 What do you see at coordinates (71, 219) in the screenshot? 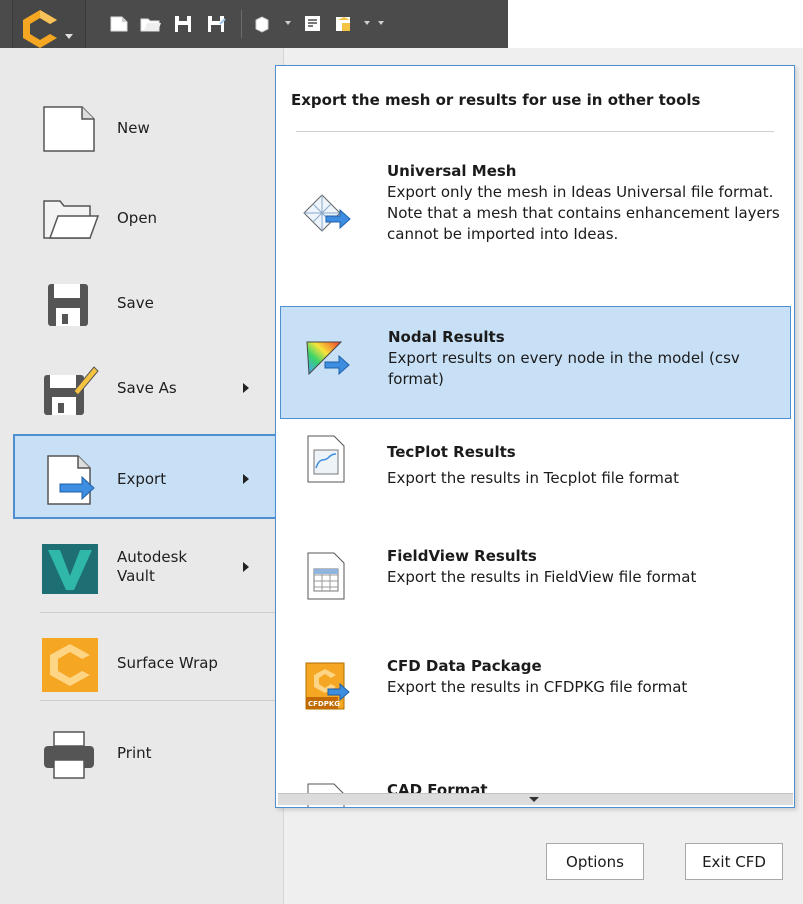
I see `folder-icon` at bounding box center [71, 219].